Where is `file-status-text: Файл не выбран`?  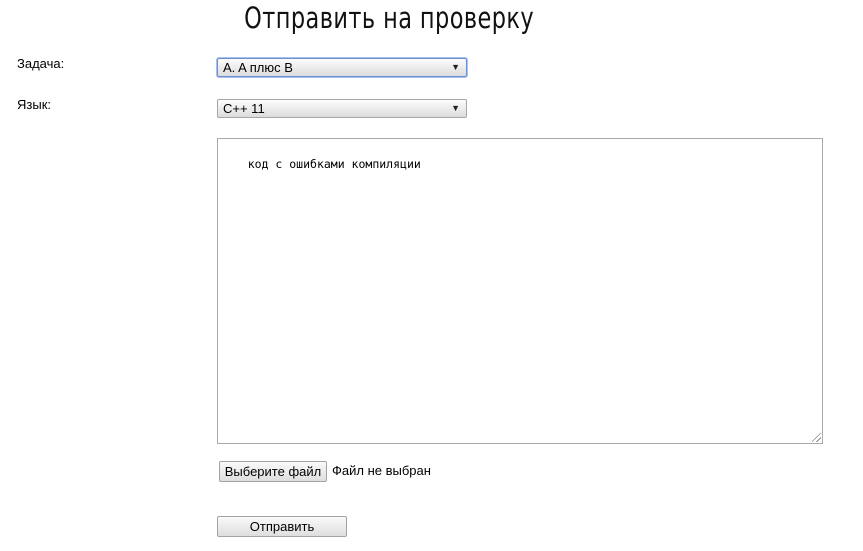
file-status-text: Файл не выбран is located at coordinates (381, 470).